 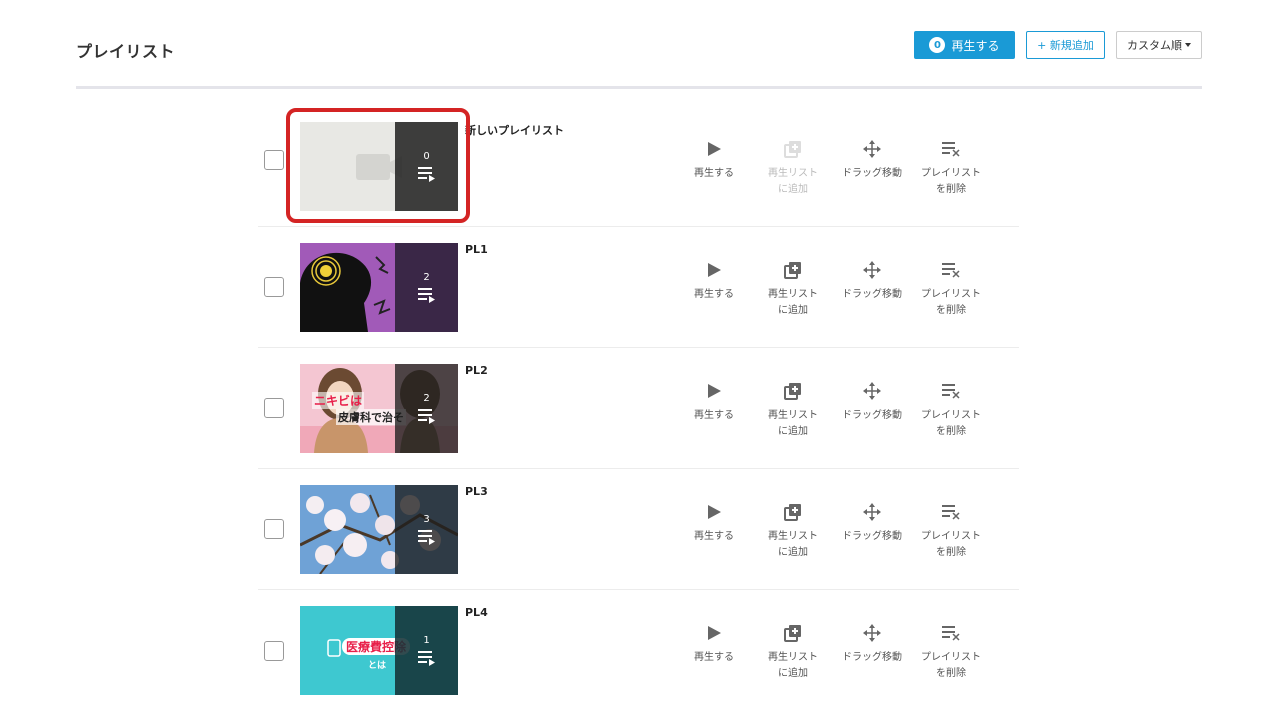 I want to click on thumbnail-caption-2: とは, so click(x=377, y=666).